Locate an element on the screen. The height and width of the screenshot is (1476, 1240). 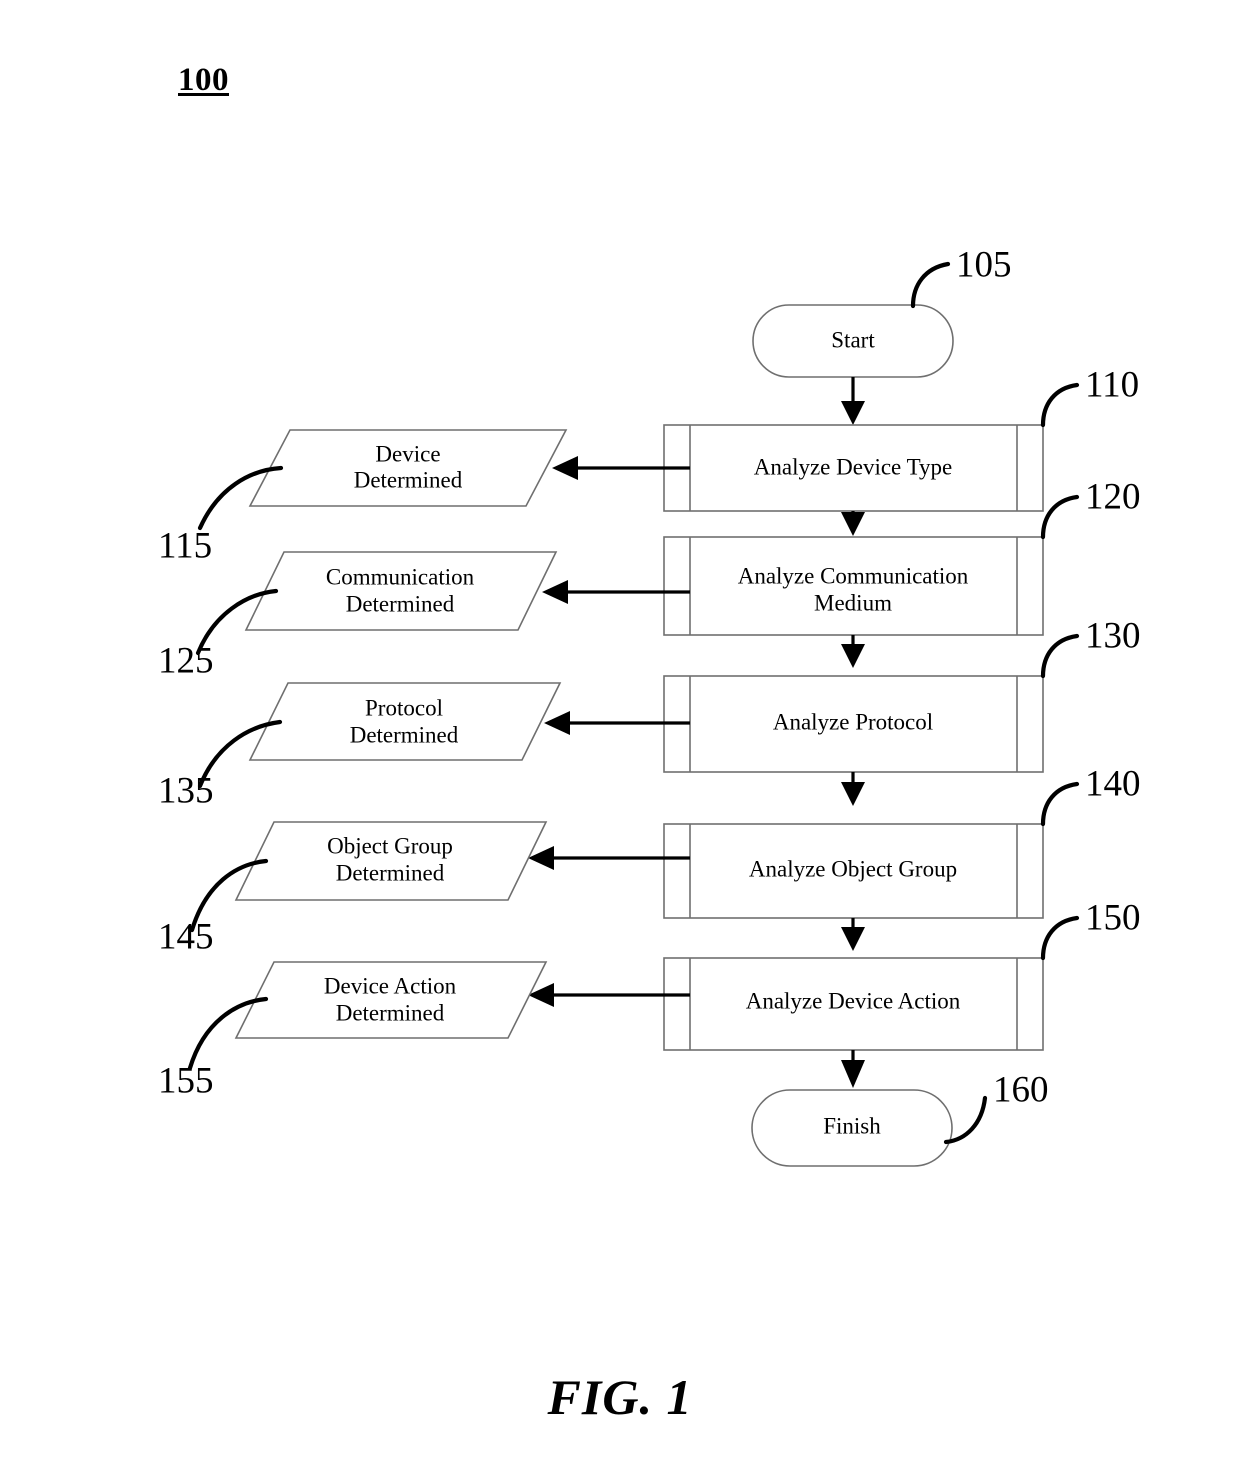
ref-label-105: 105 is located at coordinates (984, 264).